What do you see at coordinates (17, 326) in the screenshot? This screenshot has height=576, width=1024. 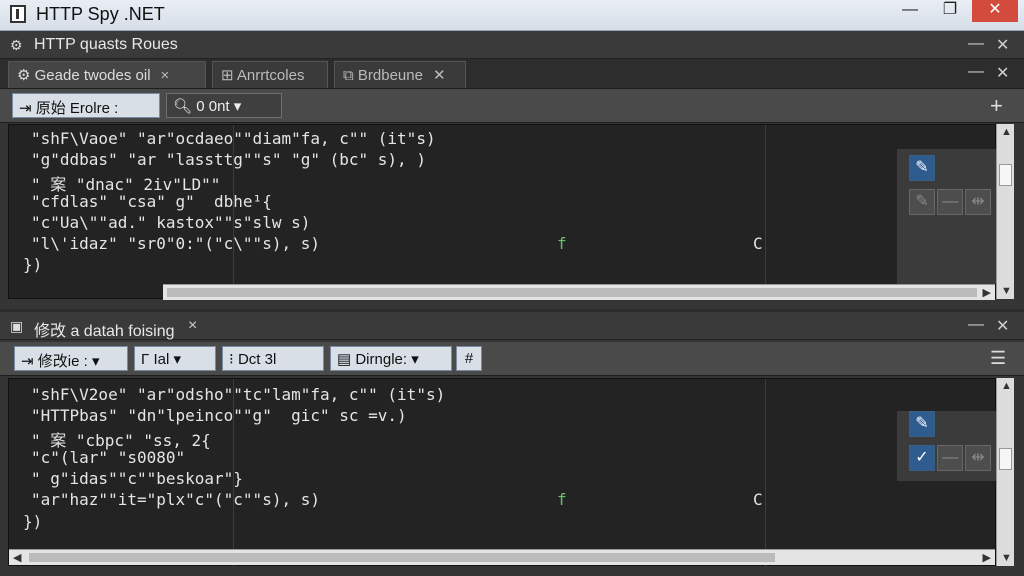 I see `document-icon: ▣` at bounding box center [17, 326].